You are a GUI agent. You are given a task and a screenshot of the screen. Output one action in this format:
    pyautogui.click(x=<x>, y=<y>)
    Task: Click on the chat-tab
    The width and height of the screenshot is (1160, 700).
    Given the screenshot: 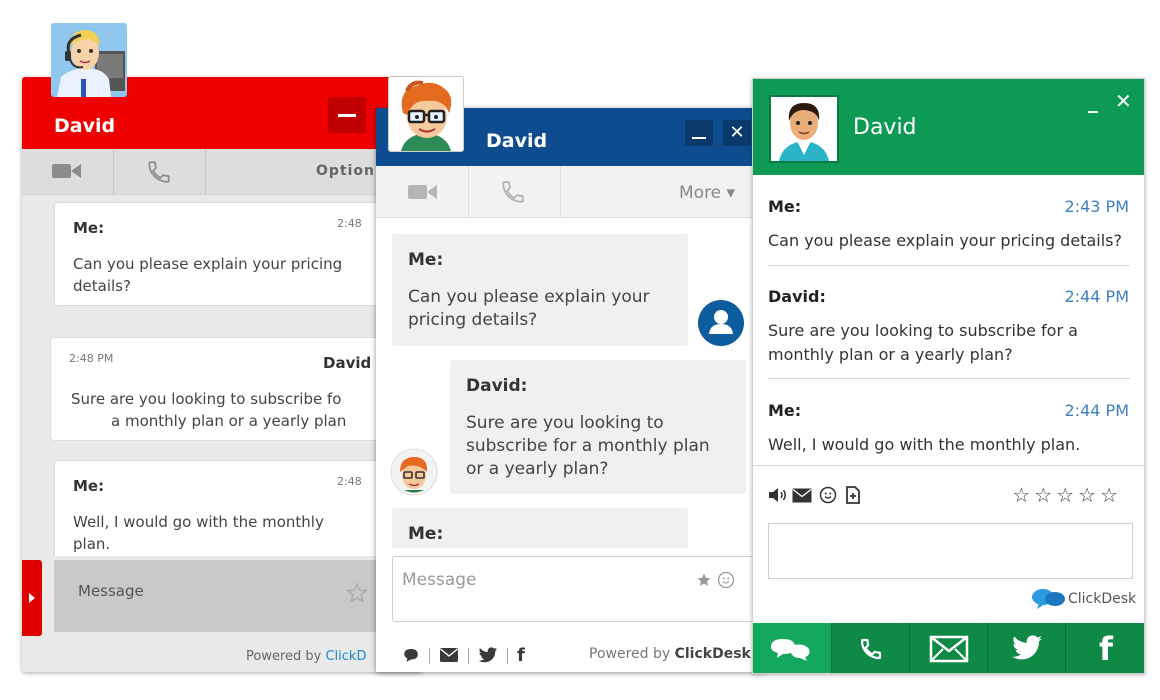 What is the action you would take?
    pyautogui.click(x=792, y=648)
    